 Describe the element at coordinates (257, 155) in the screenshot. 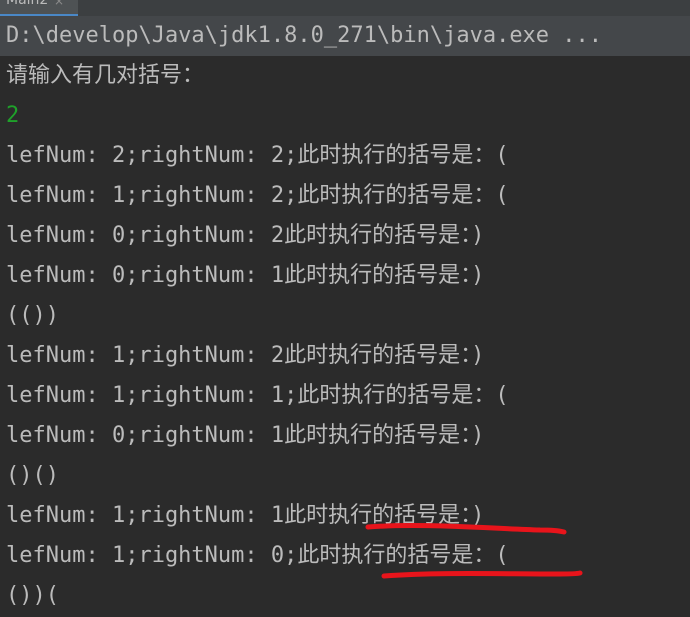

I see `console-line-2: lefNum: 2;rightNum: 2;此时执行的括号是：(` at that location.